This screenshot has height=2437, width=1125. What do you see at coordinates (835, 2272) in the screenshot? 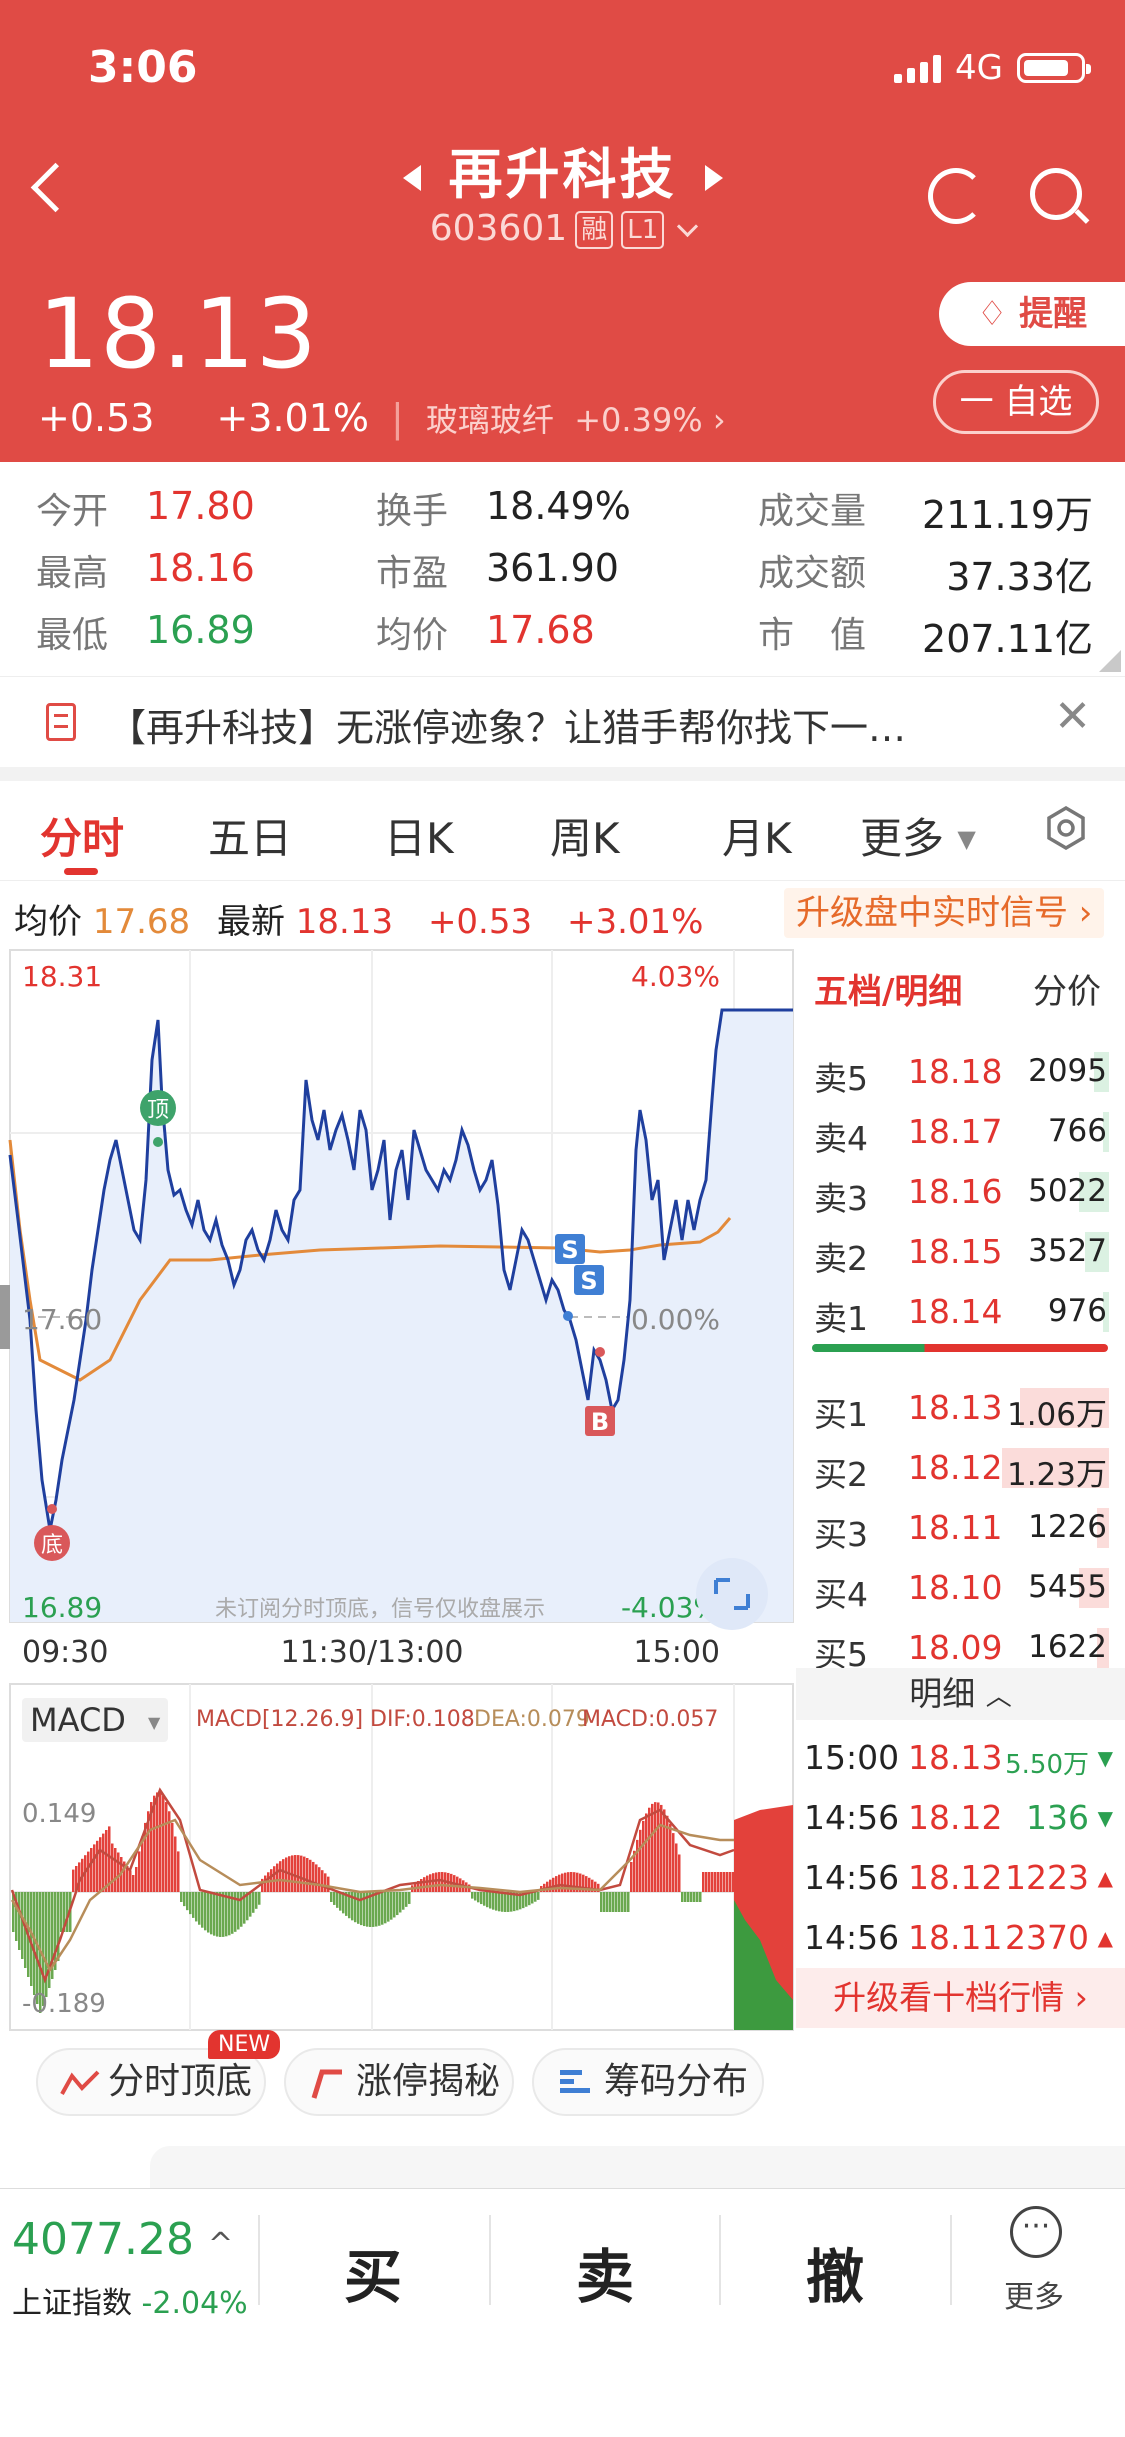
I see `cancel-order-button: 撤` at bounding box center [835, 2272].